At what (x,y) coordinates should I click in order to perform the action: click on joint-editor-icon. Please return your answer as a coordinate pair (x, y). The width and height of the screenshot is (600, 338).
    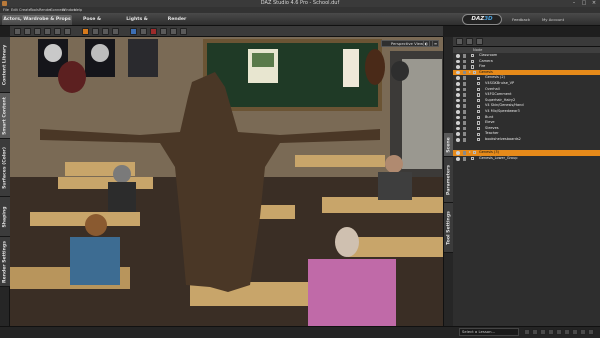
    Looking at the image, I should click on (115, 31).